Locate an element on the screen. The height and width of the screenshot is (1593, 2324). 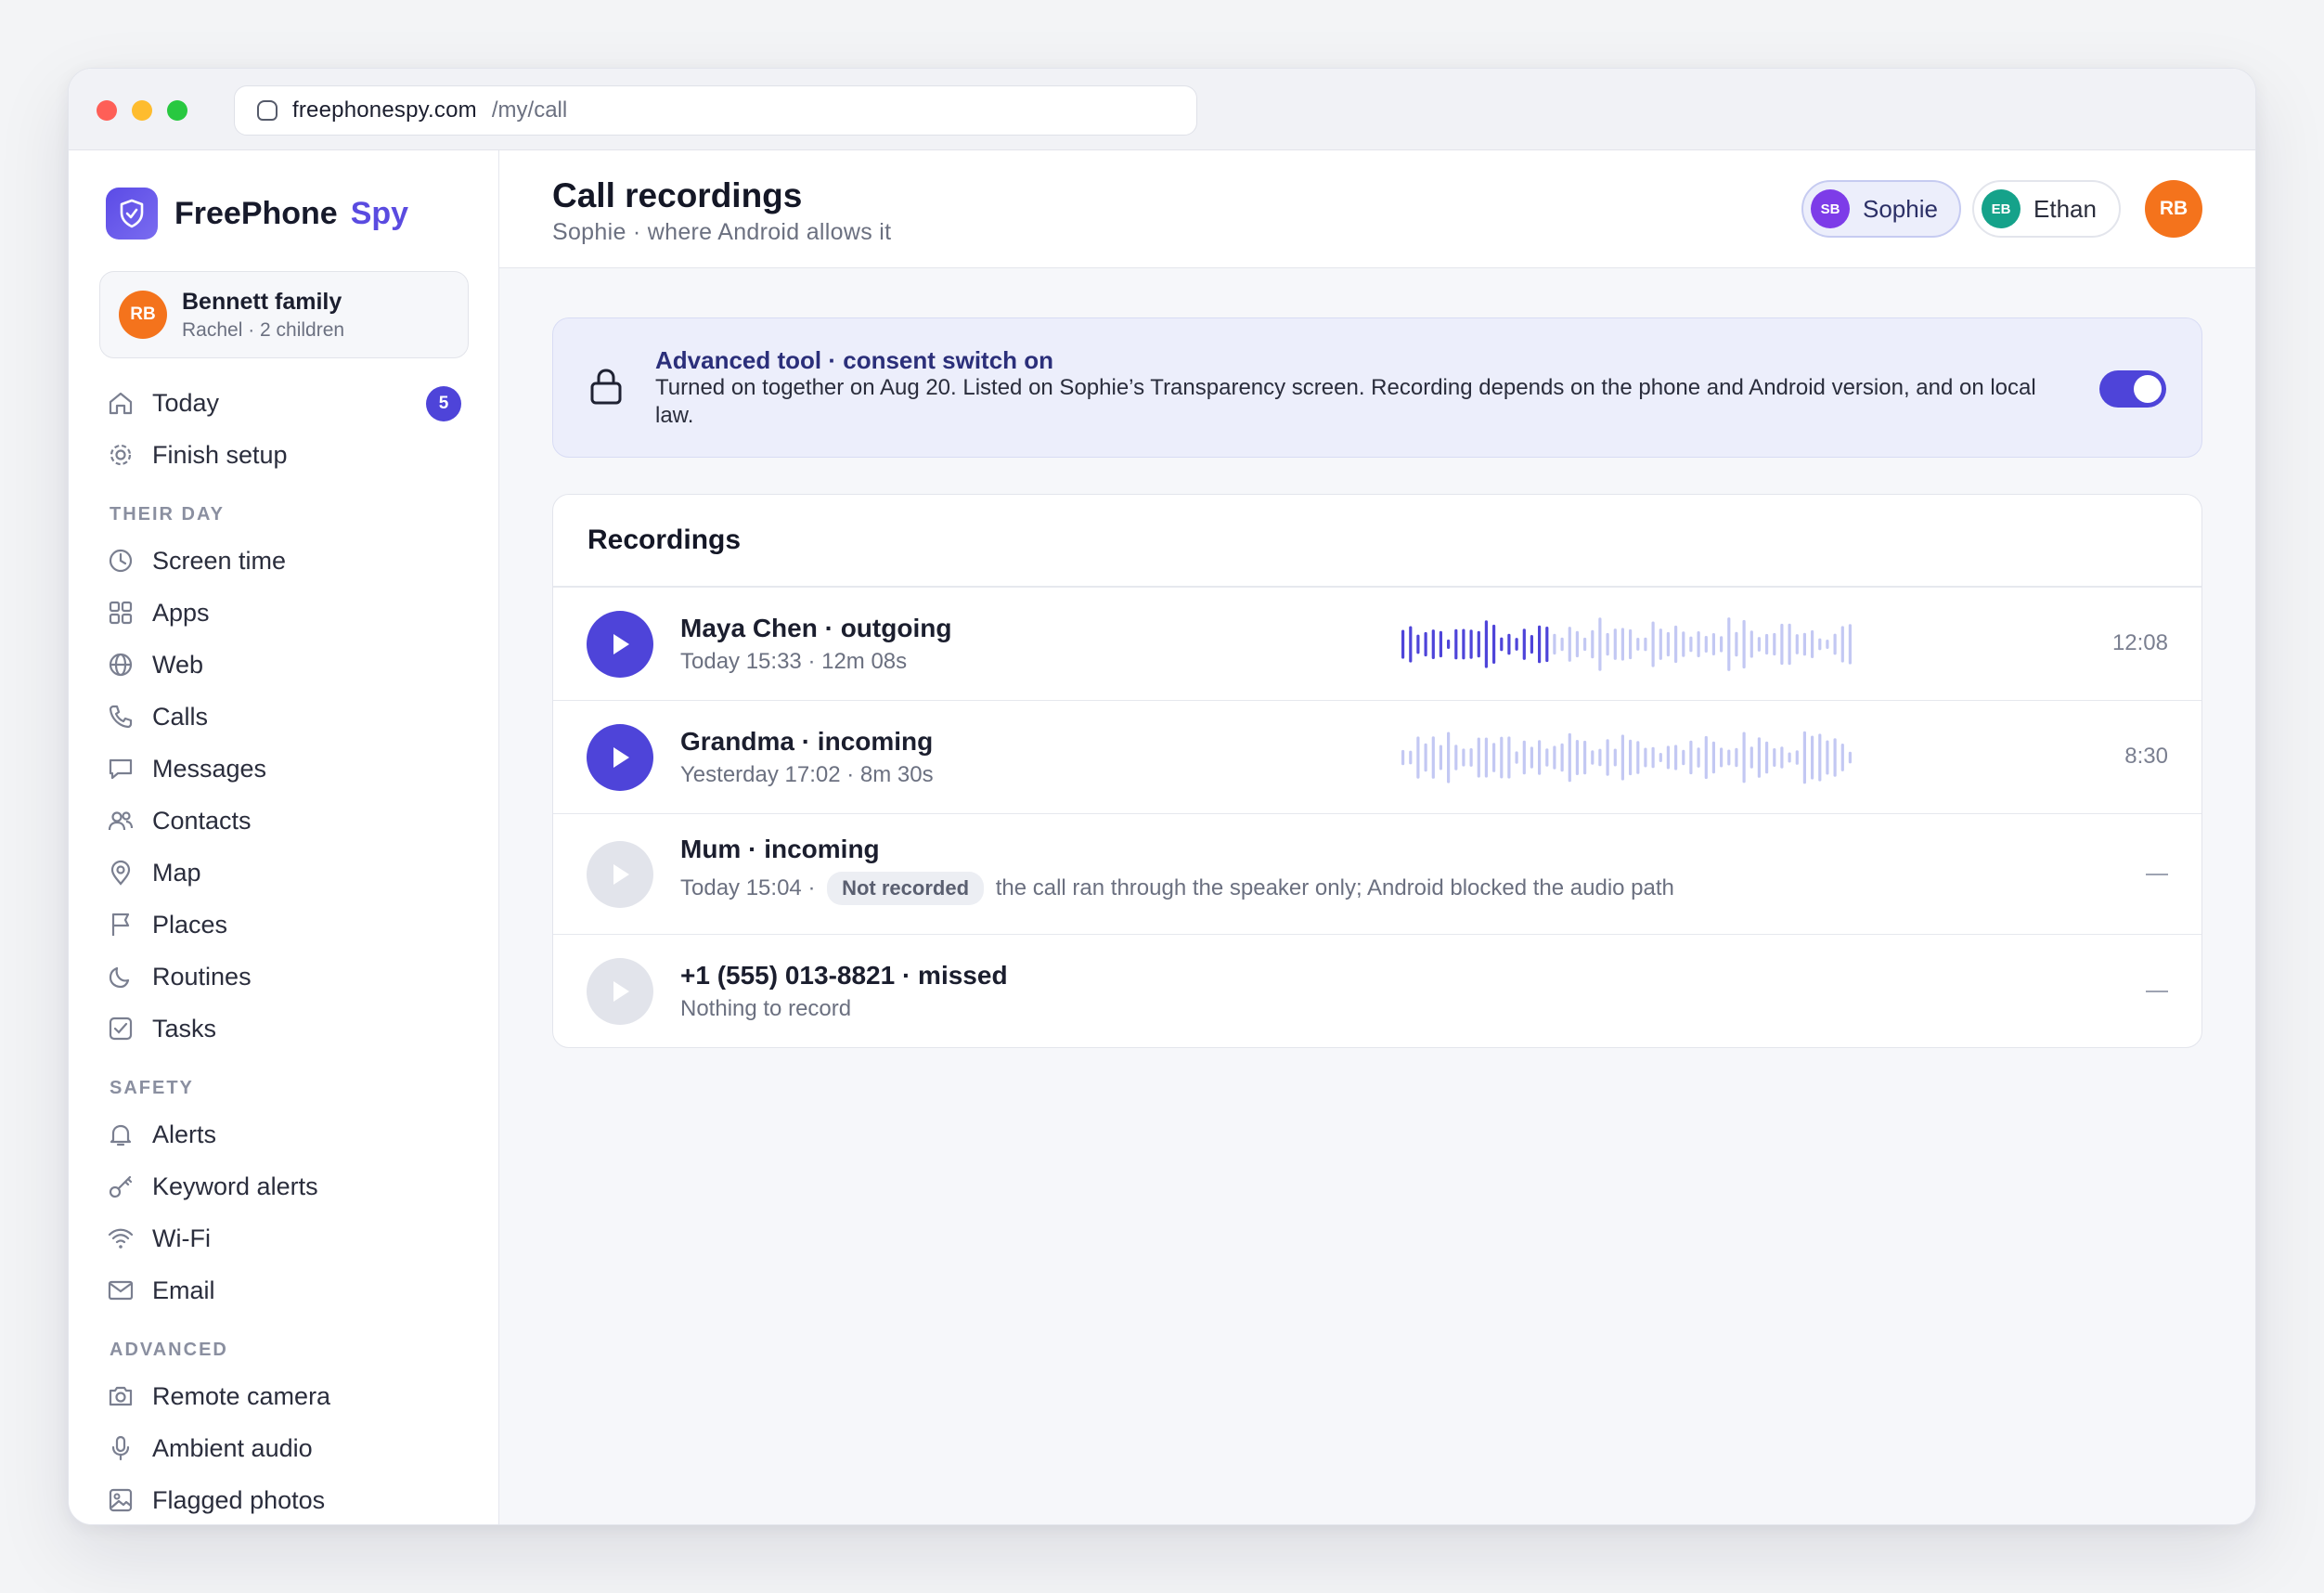
brand: FreePhone Spy is located at coordinates (257, 214).